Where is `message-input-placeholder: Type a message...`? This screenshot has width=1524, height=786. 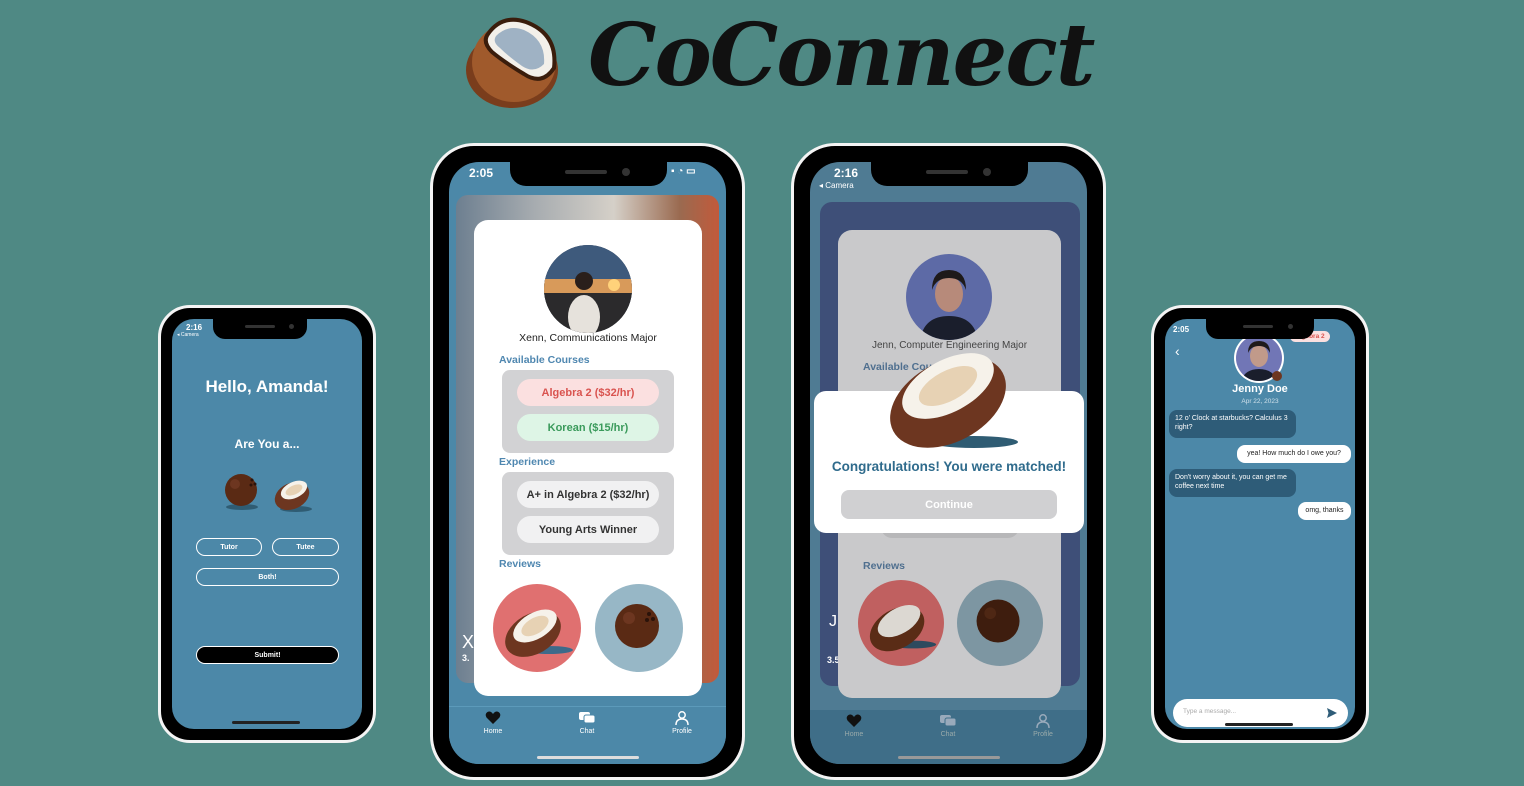
message-input-placeholder: Type a message... is located at coordinates (1210, 711).